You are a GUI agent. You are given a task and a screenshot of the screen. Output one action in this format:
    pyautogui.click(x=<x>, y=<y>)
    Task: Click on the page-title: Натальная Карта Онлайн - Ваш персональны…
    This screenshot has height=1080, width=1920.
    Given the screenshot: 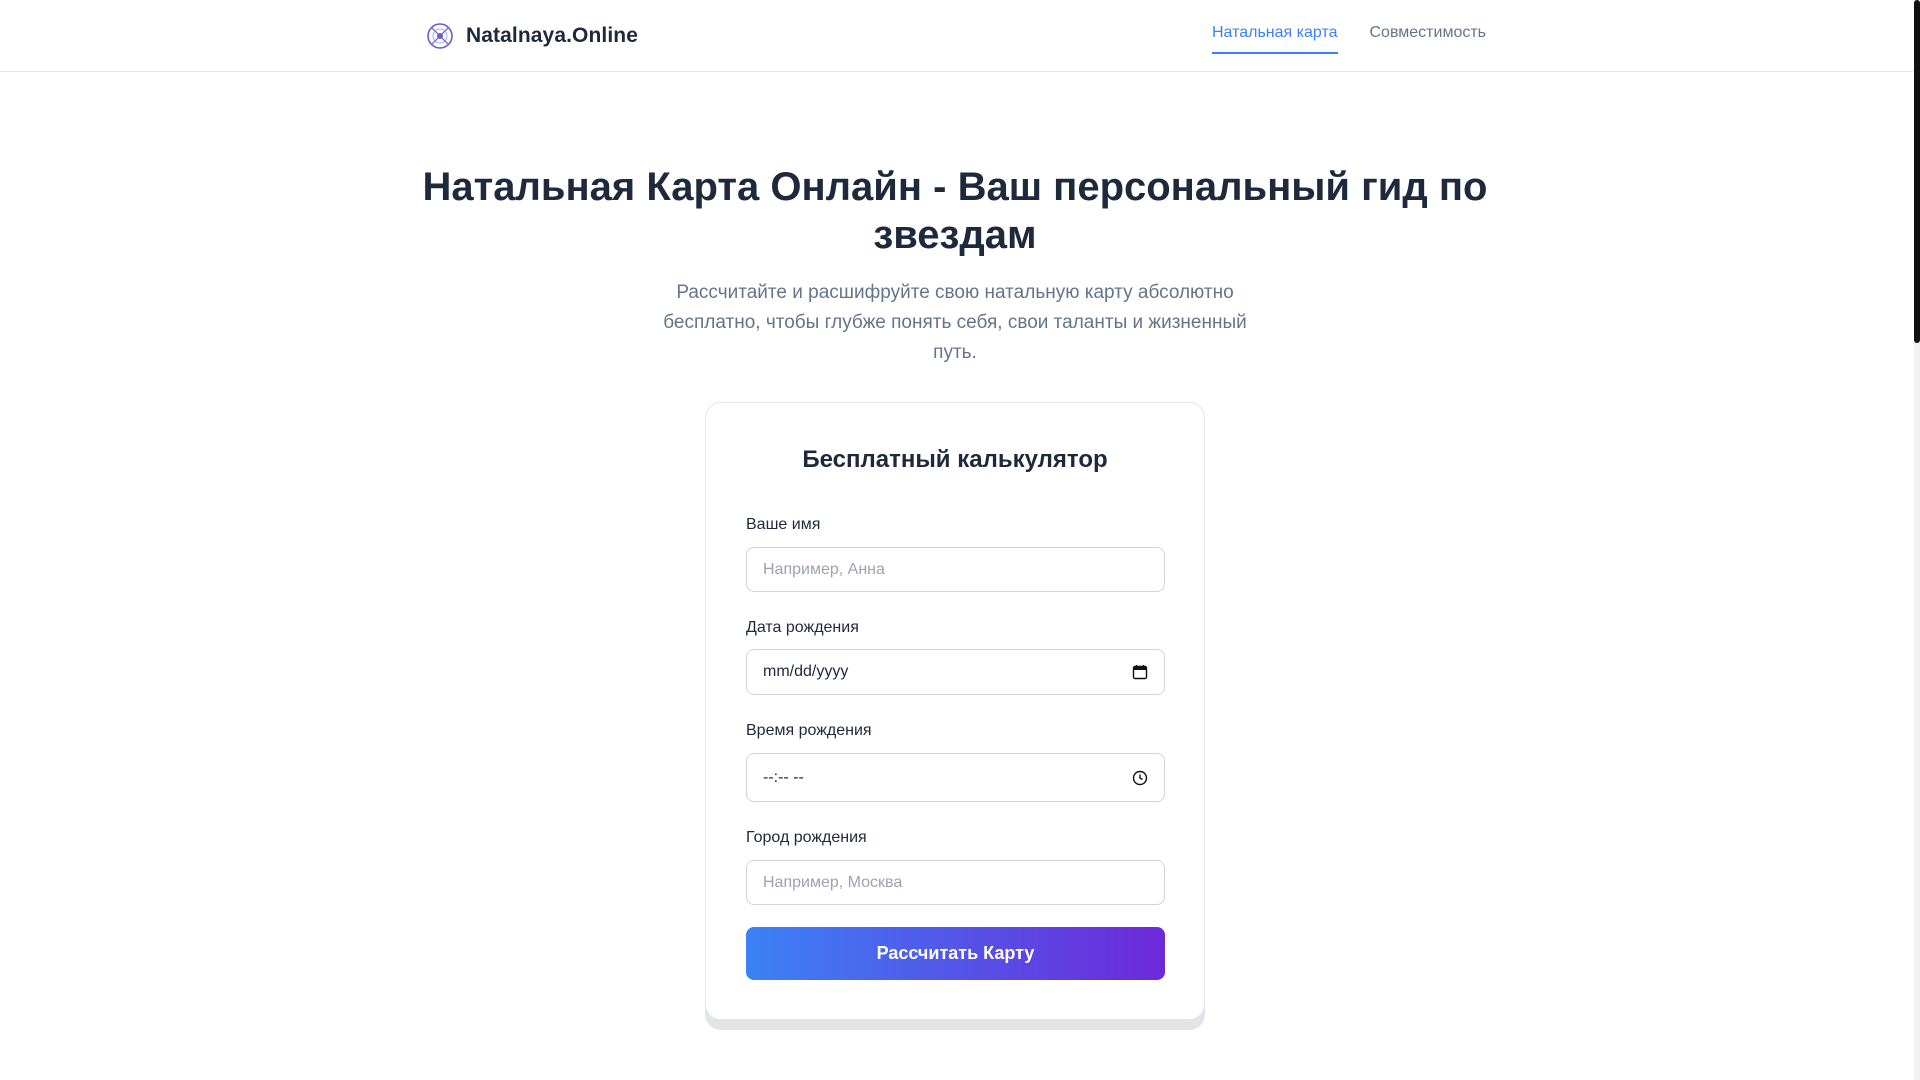 What is the action you would take?
    pyautogui.click(x=955, y=211)
    